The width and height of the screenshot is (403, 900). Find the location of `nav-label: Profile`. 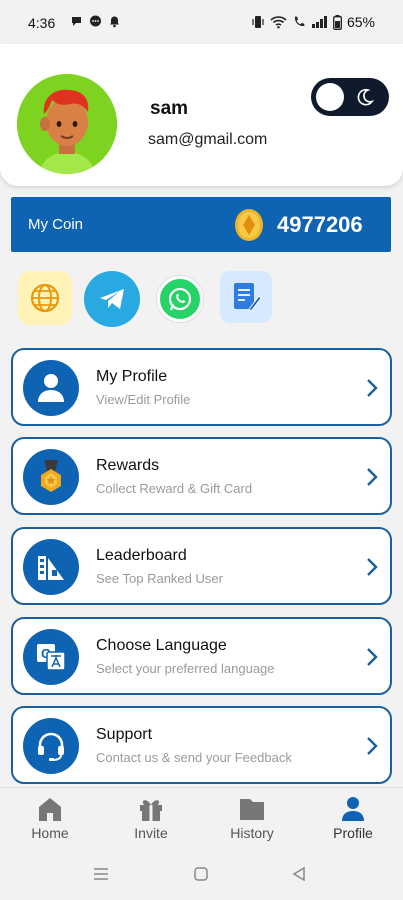

nav-label: Profile is located at coordinates (353, 833).